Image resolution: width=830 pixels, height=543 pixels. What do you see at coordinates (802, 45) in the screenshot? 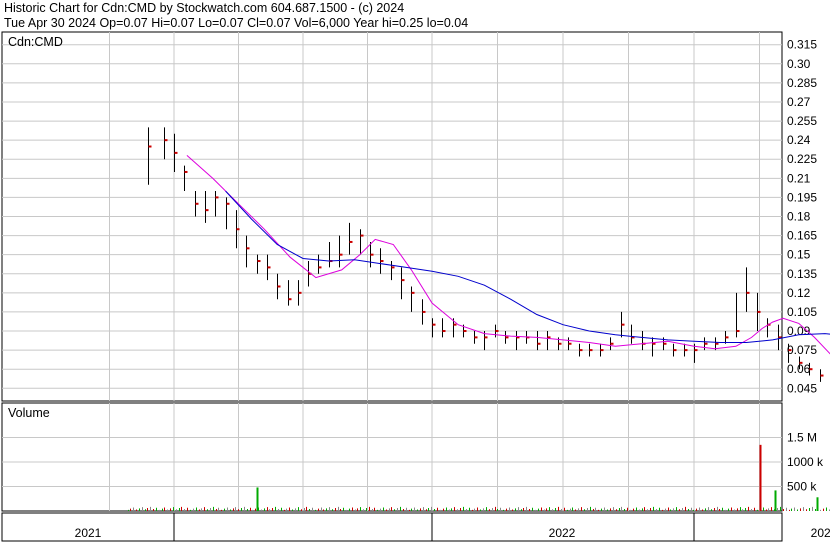
I see `price-tick-label: 0.315` at bounding box center [802, 45].